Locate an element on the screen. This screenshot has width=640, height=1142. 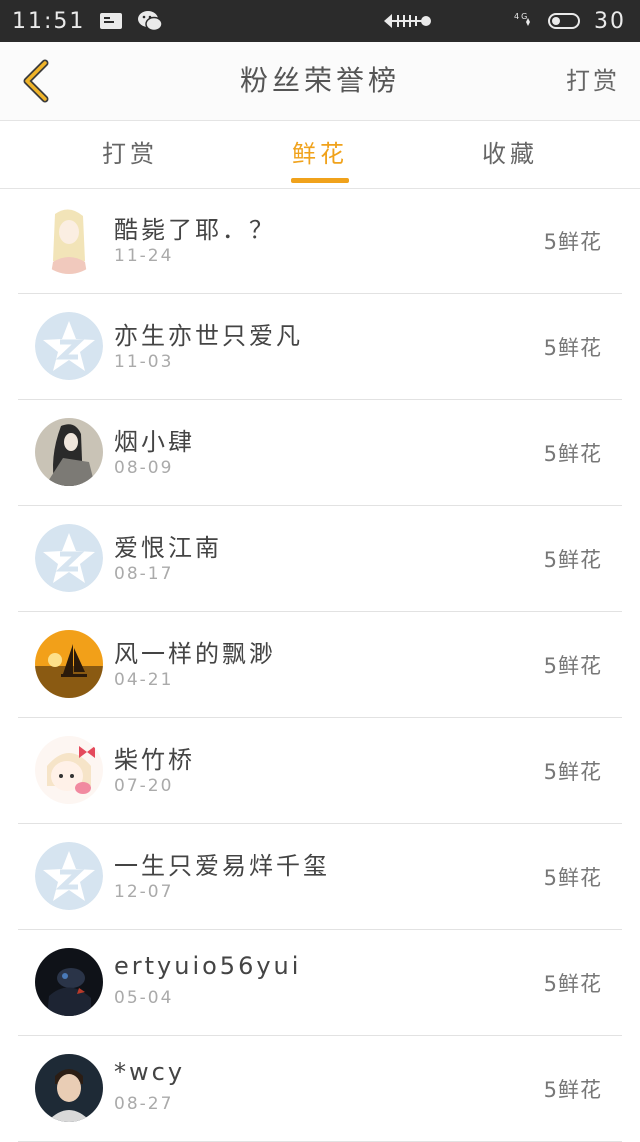
moon-icon is located at coordinates (466, 21).